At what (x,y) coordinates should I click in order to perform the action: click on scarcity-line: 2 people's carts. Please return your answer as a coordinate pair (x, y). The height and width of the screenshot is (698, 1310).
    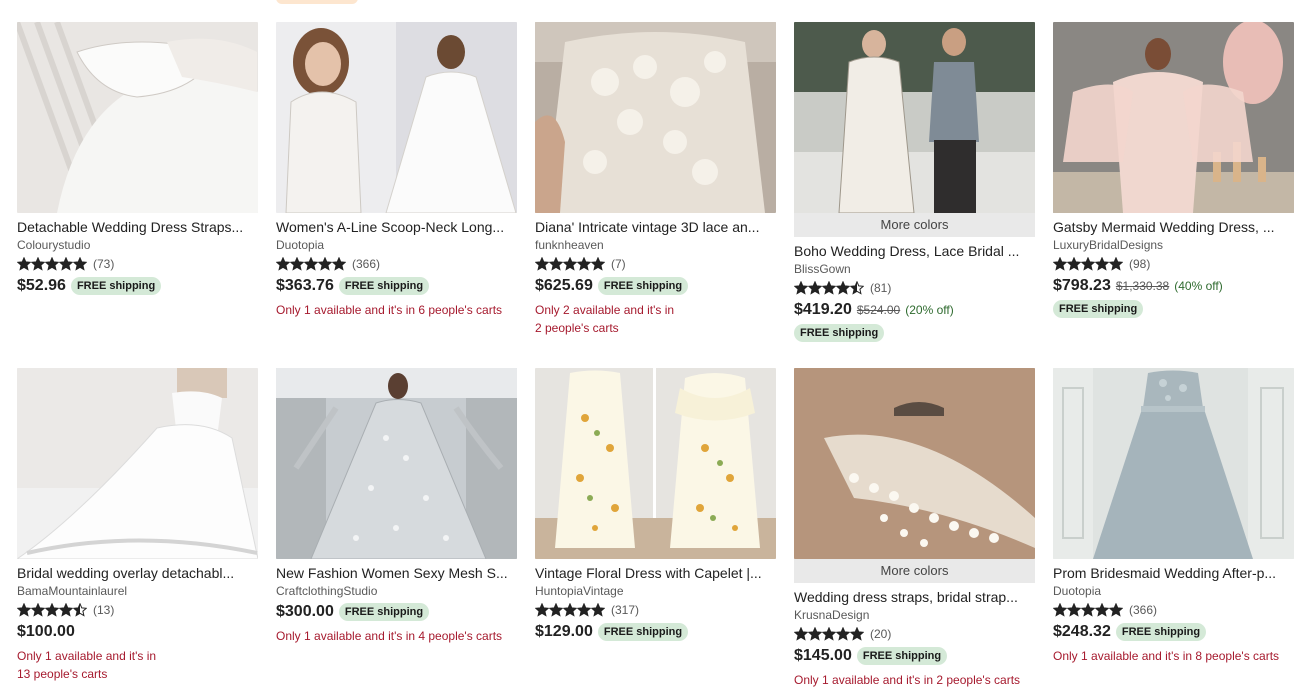
    Looking at the image, I should click on (577, 328).